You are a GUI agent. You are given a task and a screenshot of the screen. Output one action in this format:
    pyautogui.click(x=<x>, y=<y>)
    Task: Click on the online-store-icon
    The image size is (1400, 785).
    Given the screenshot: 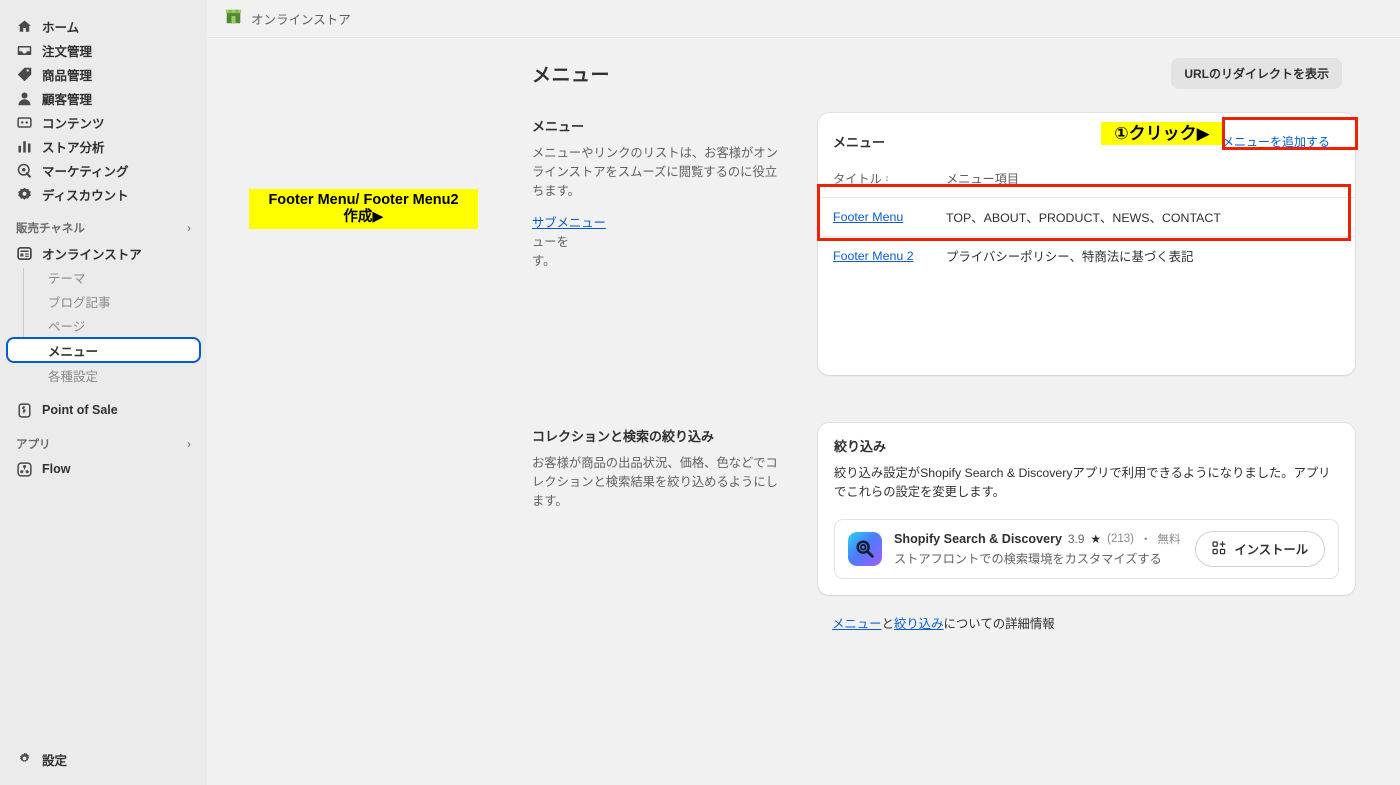 What is the action you would take?
    pyautogui.click(x=24, y=253)
    